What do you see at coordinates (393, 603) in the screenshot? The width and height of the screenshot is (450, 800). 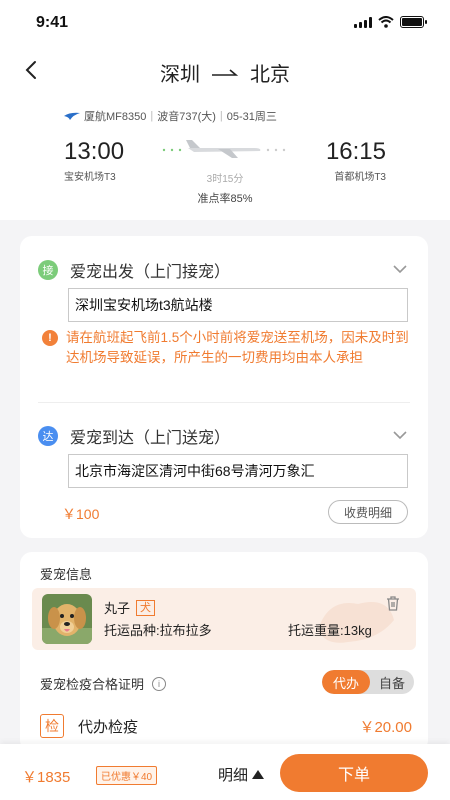 I see `trash-icon` at bounding box center [393, 603].